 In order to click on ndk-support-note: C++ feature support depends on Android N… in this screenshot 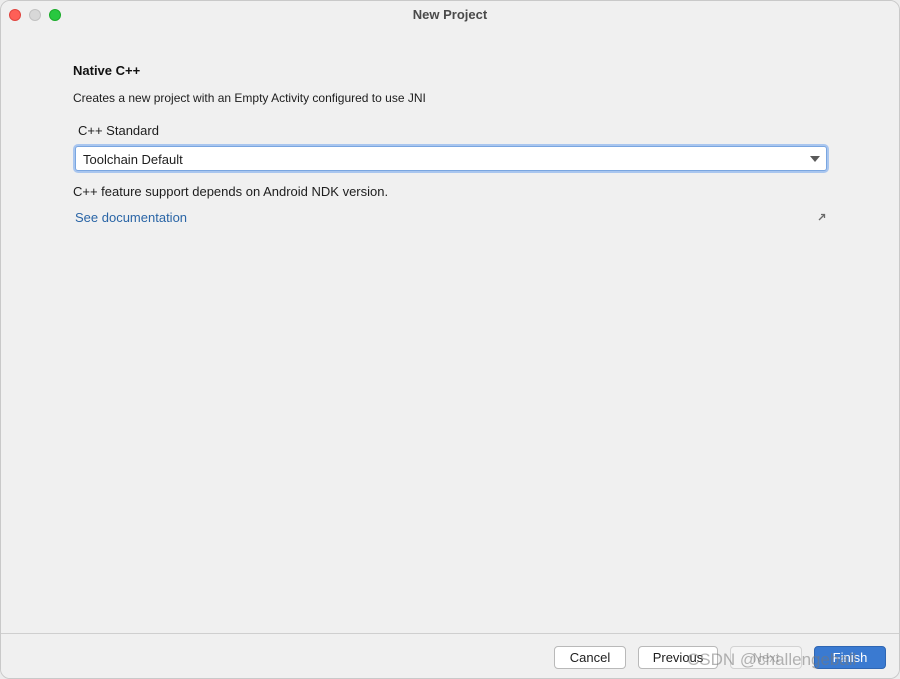, I will do `click(231, 191)`.